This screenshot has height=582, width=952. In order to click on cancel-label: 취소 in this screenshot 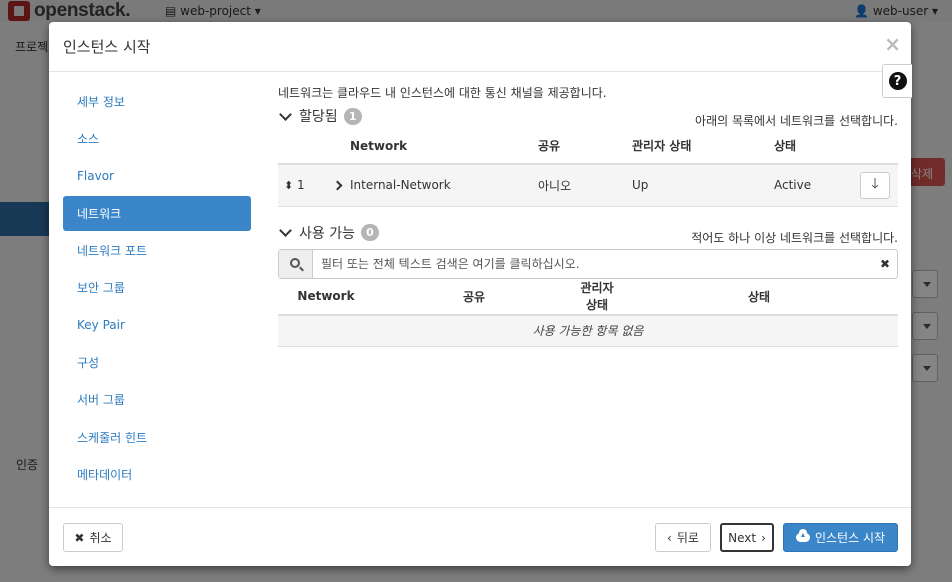, I will do `click(100, 538)`.